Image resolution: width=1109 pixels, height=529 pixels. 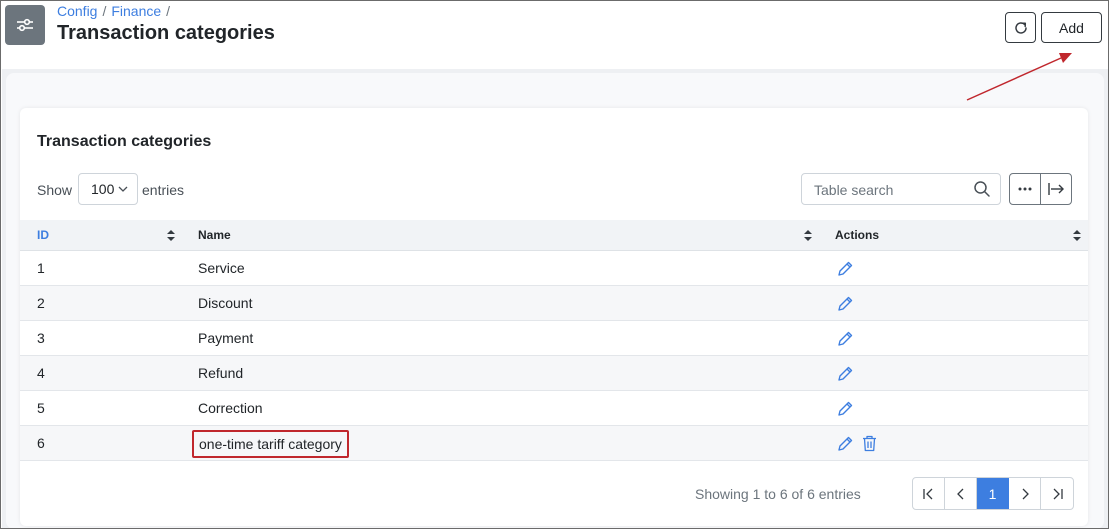 I want to click on table-row: 2 Discount, so click(x=554, y=303).